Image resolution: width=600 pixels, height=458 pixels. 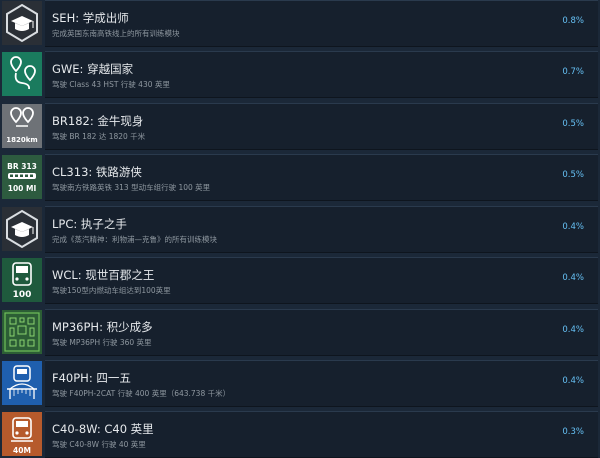 I want to click on achievement-percent: 0.8%, so click(x=573, y=21).